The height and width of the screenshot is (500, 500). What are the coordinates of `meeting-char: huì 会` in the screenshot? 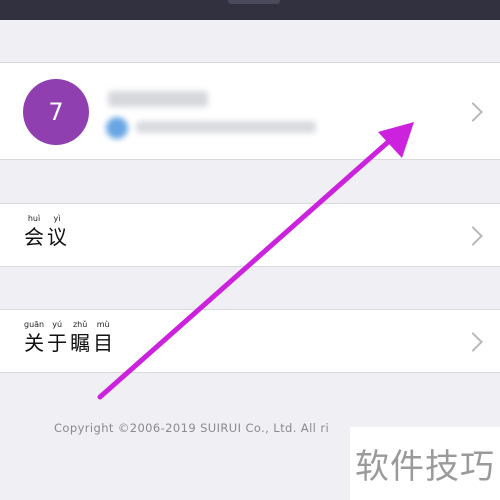 It's located at (34, 232).